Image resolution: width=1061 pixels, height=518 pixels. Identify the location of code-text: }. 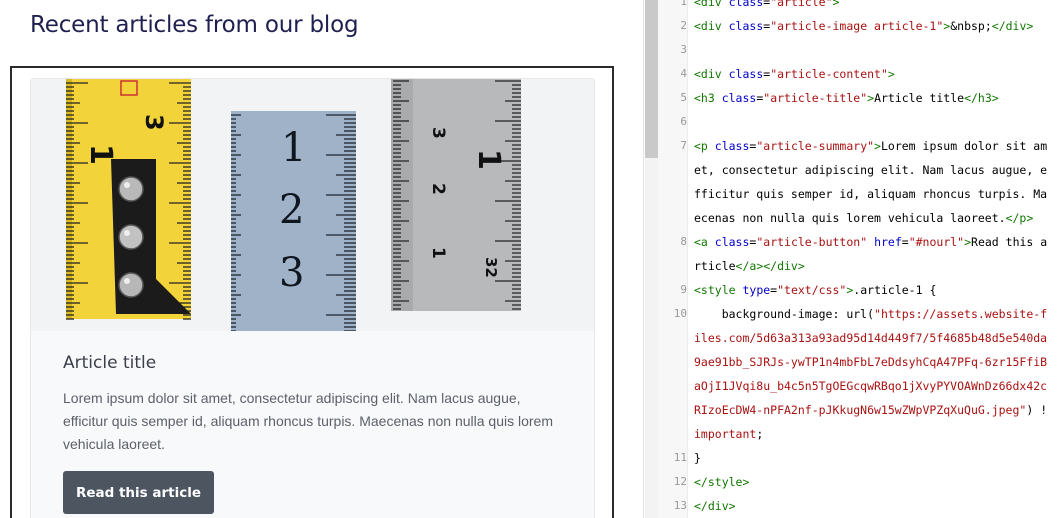
(697, 458).